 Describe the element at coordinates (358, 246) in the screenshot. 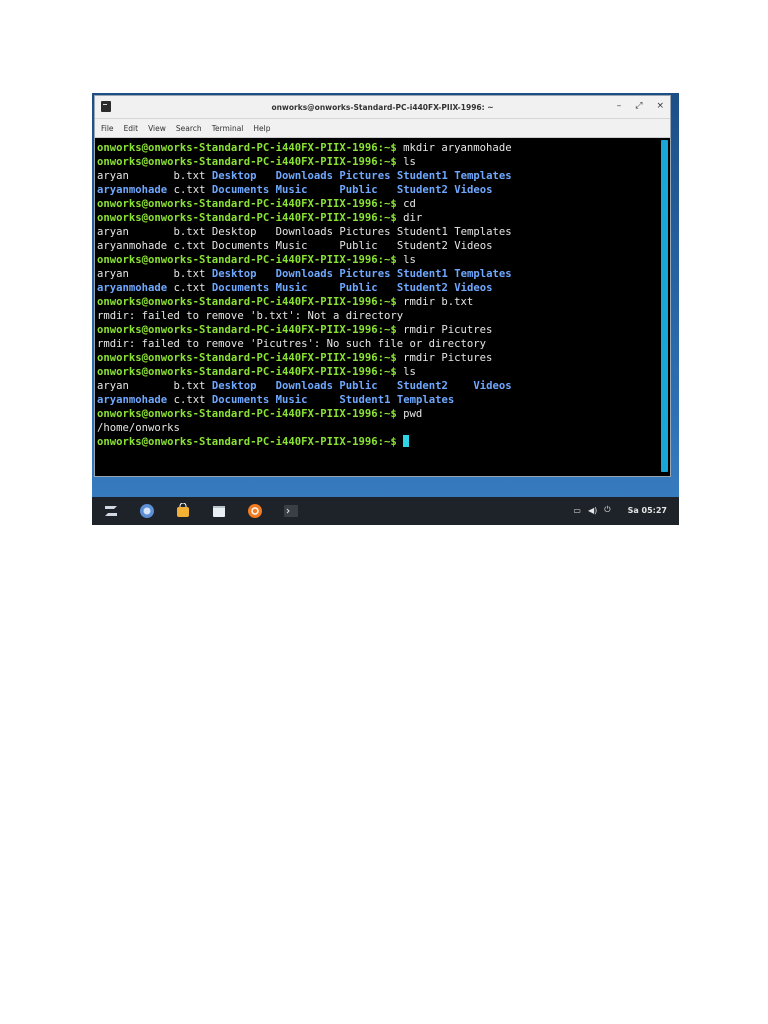

I see `file-entry: Public` at that location.